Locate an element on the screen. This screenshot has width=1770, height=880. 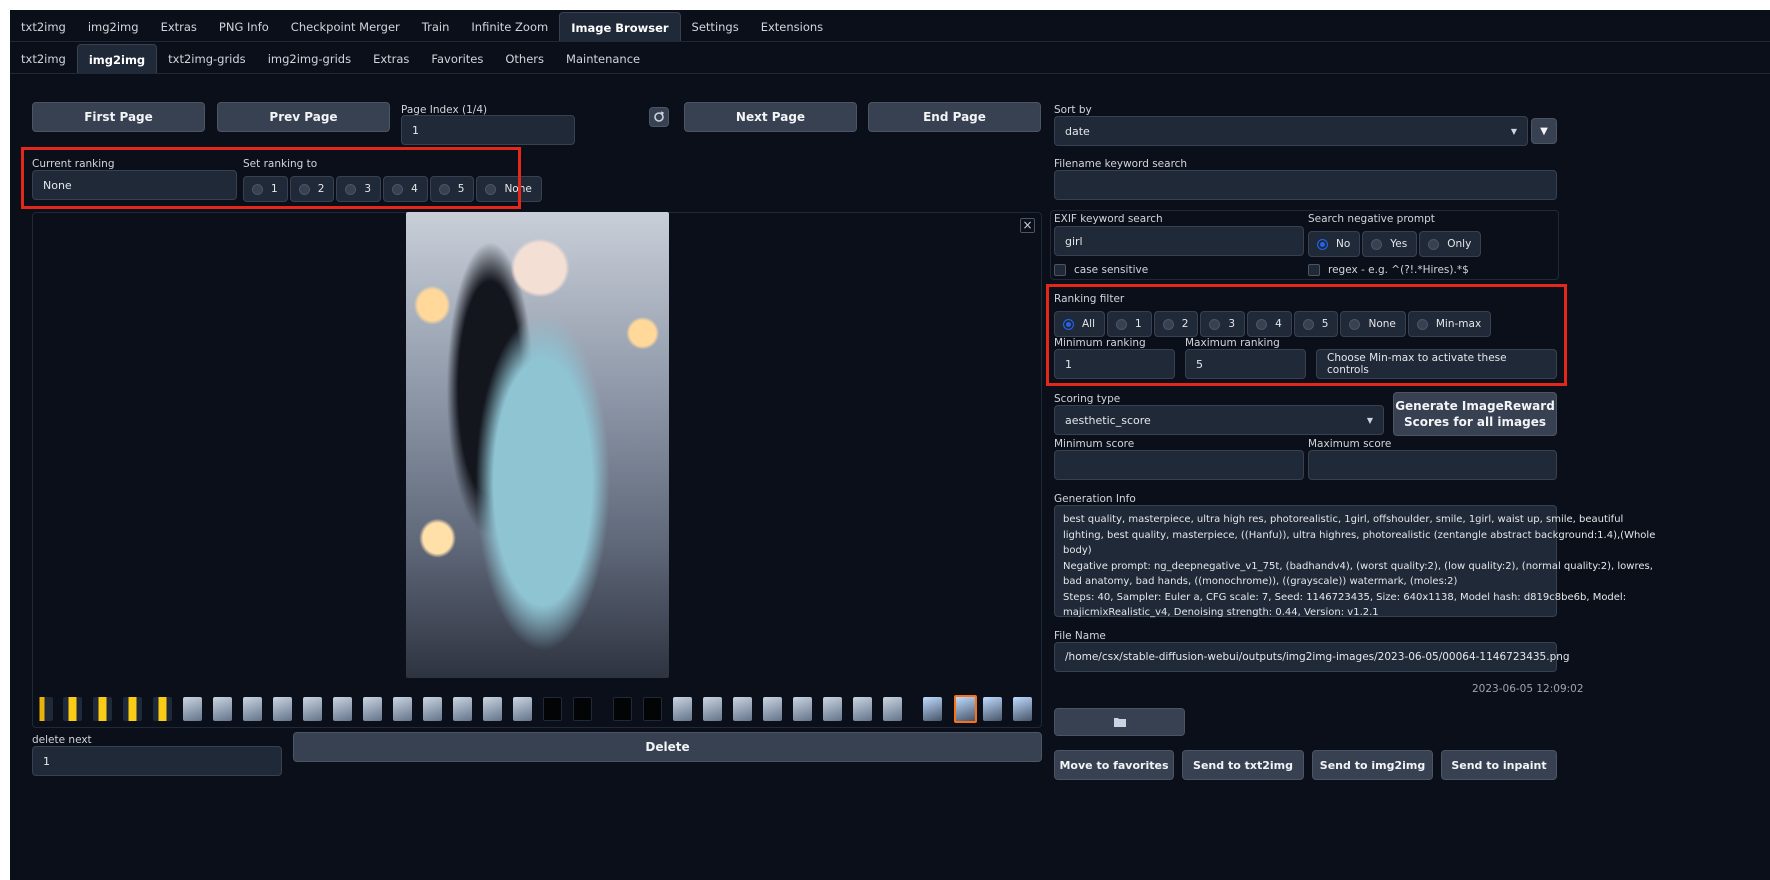
refresh-button is located at coordinates (659, 117).